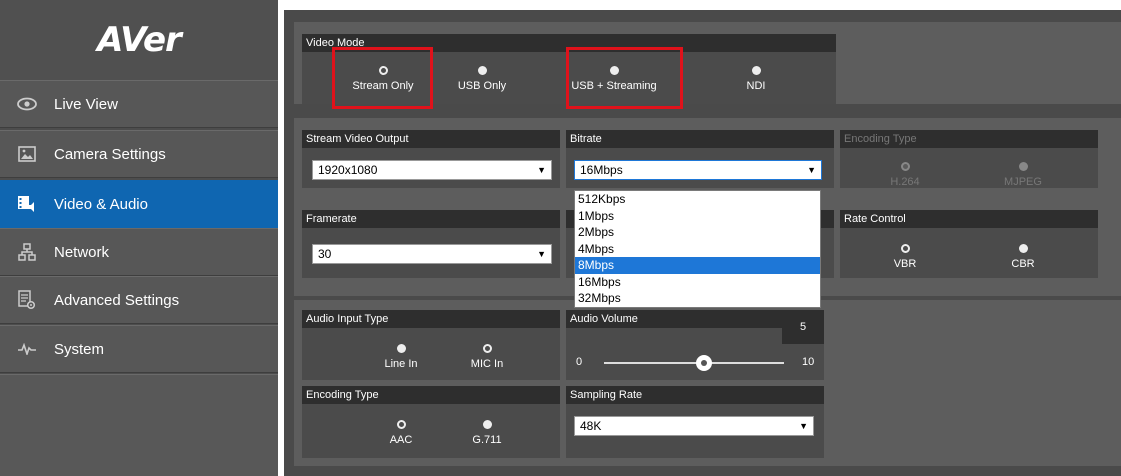 The width and height of the screenshot is (1121, 476). I want to click on stream-output-select: 1920x1080 ▼, so click(432, 170).